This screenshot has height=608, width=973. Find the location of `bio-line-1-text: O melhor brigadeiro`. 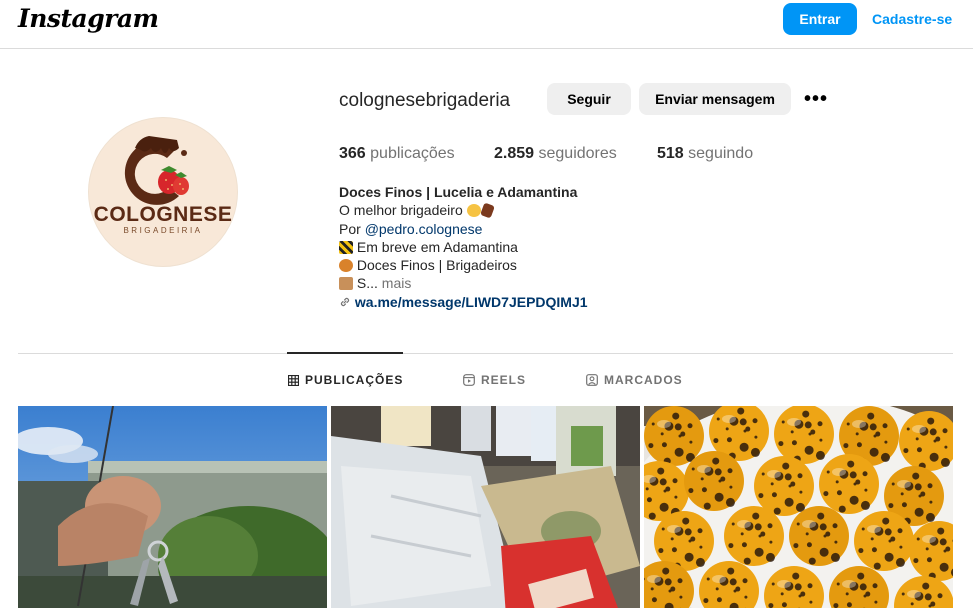

bio-line-1-text: O melhor brigadeiro is located at coordinates (401, 210).